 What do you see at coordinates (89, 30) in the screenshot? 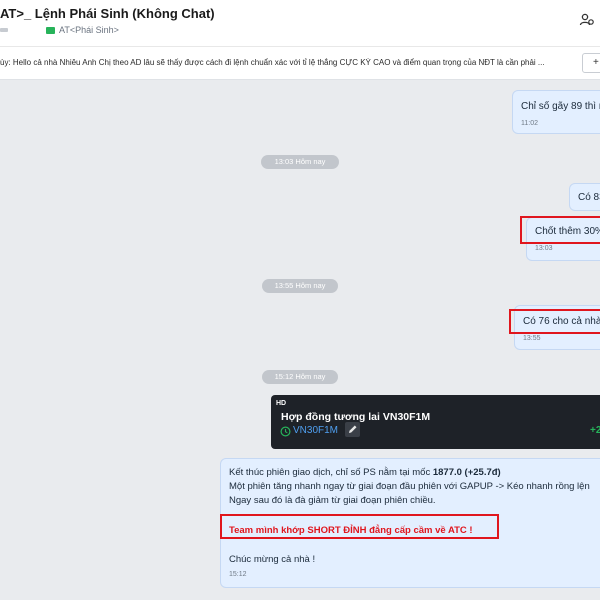
I see `tag-label: AT<Phái Sinh>` at bounding box center [89, 30].